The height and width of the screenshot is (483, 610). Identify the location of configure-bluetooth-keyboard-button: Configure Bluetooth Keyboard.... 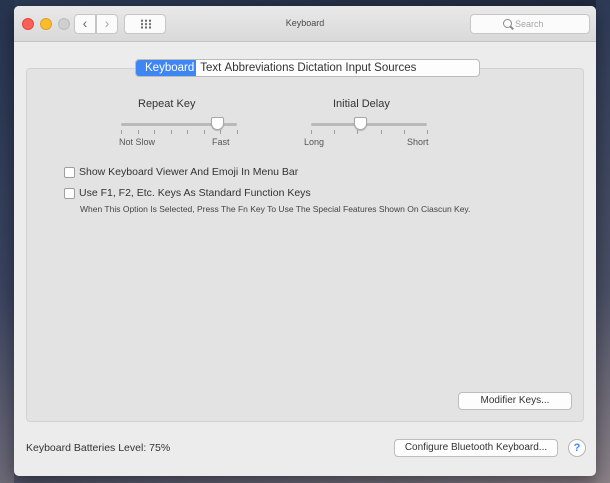
(476, 448).